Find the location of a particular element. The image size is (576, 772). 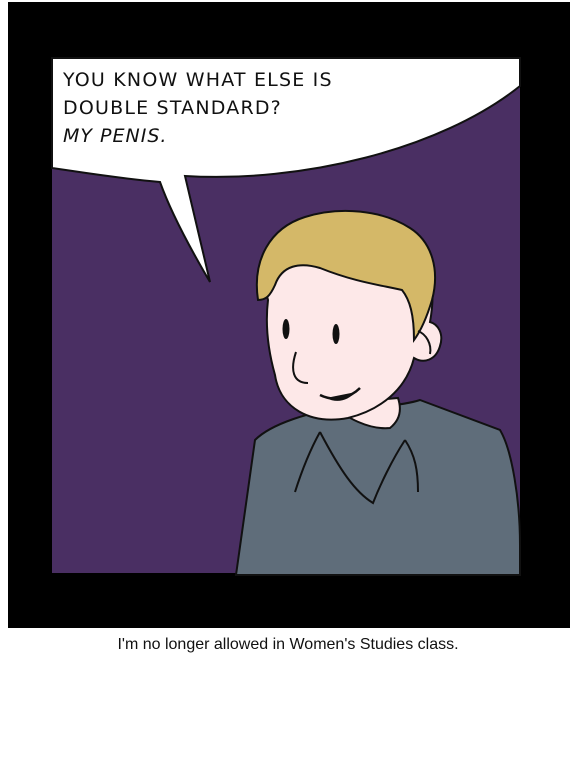

speech-line-1: YOU KNOW WHAT ELSE IS is located at coordinates (198, 80).